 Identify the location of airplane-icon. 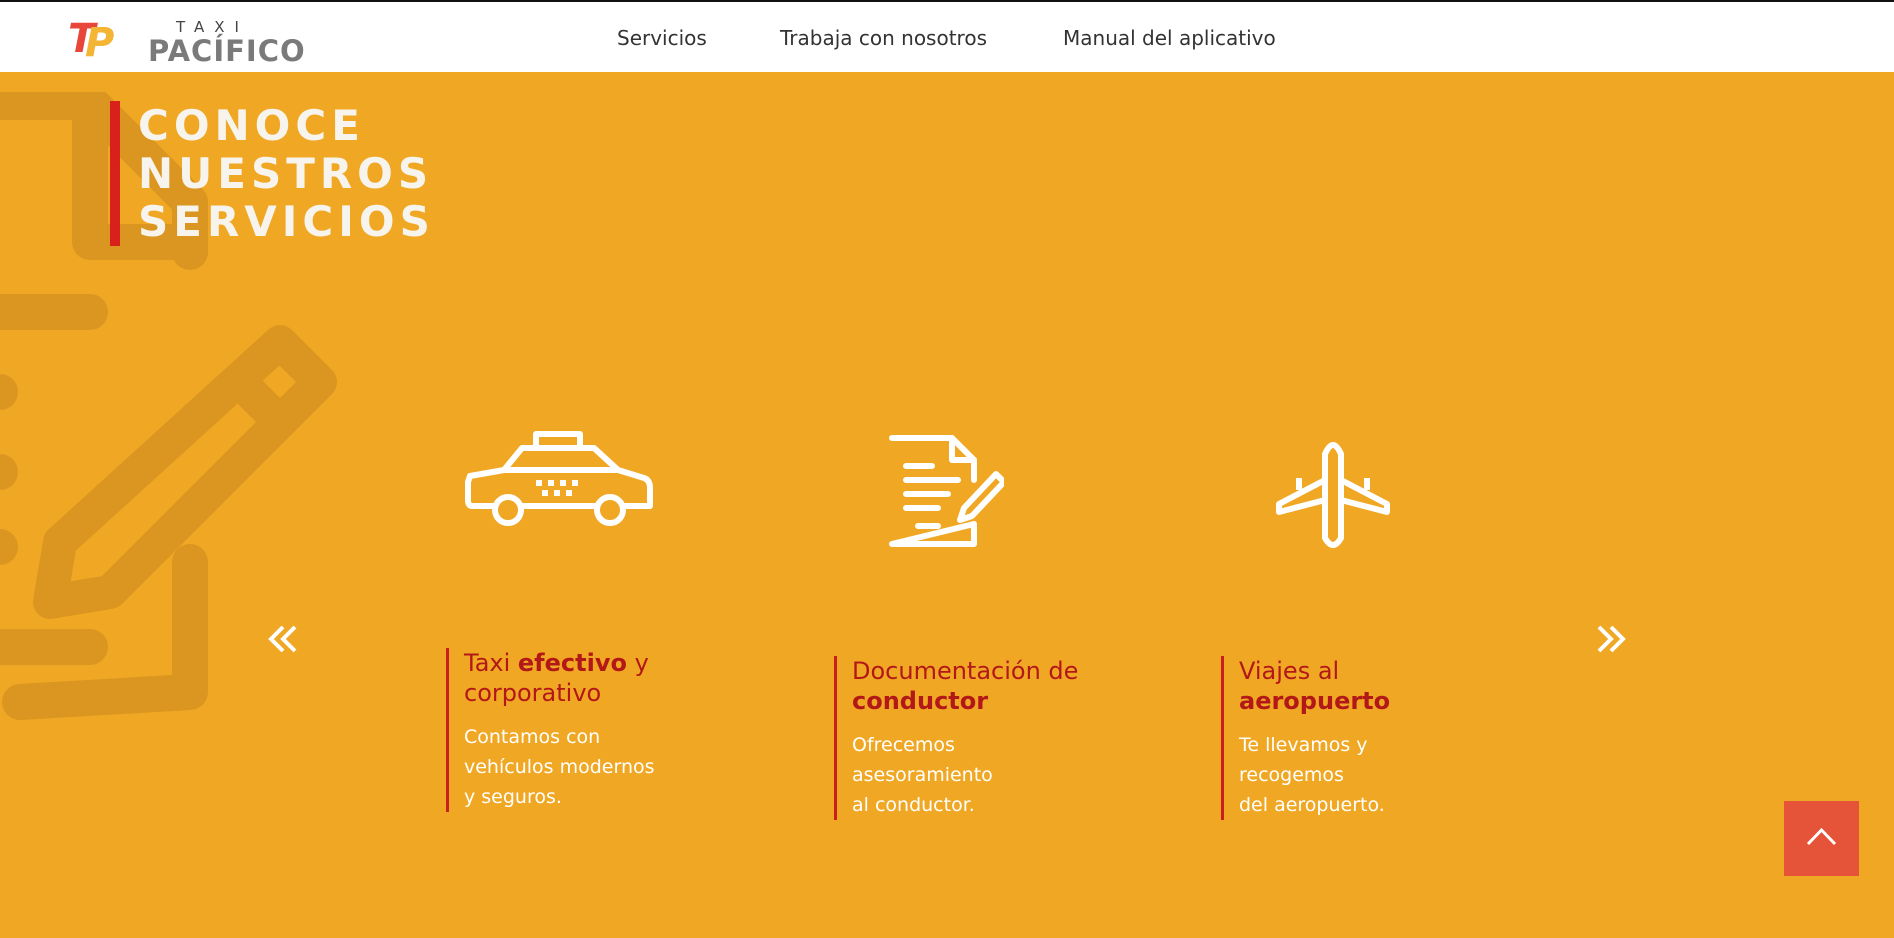
(1333, 495).